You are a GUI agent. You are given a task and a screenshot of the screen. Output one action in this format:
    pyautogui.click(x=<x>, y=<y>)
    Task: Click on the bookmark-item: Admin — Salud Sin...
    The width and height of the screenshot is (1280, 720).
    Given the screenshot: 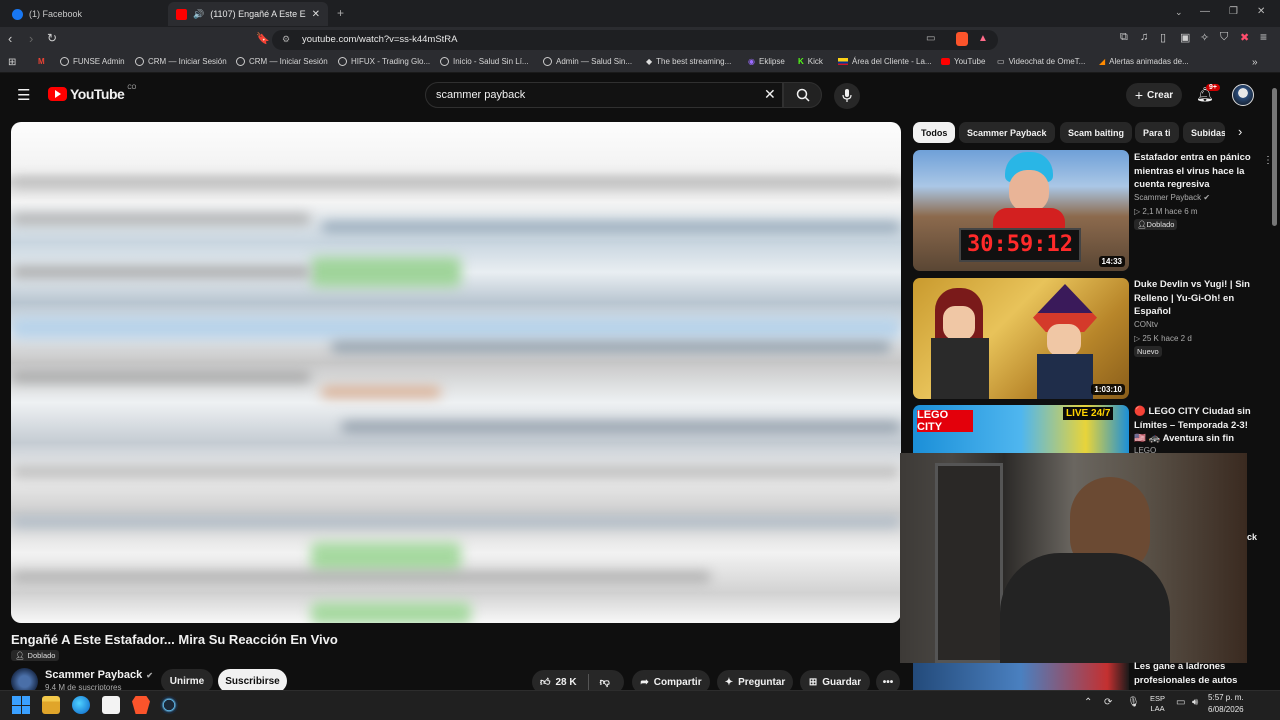 What is the action you would take?
    pyautogui.click(x=587, y=61)
    